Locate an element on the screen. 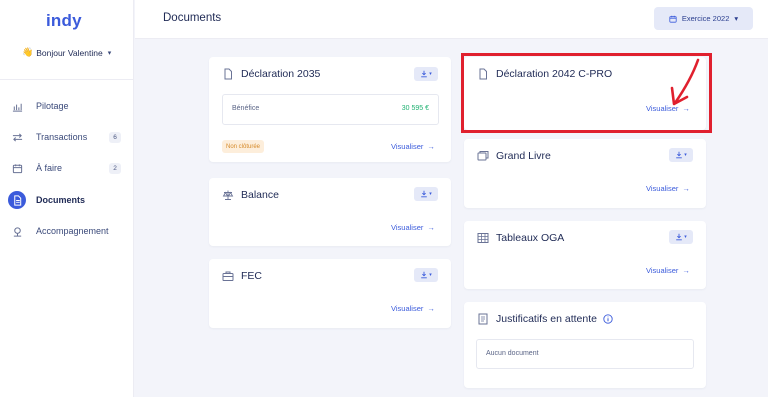  empty-documents-box: Aucun document is located at coordinates (585, 354).